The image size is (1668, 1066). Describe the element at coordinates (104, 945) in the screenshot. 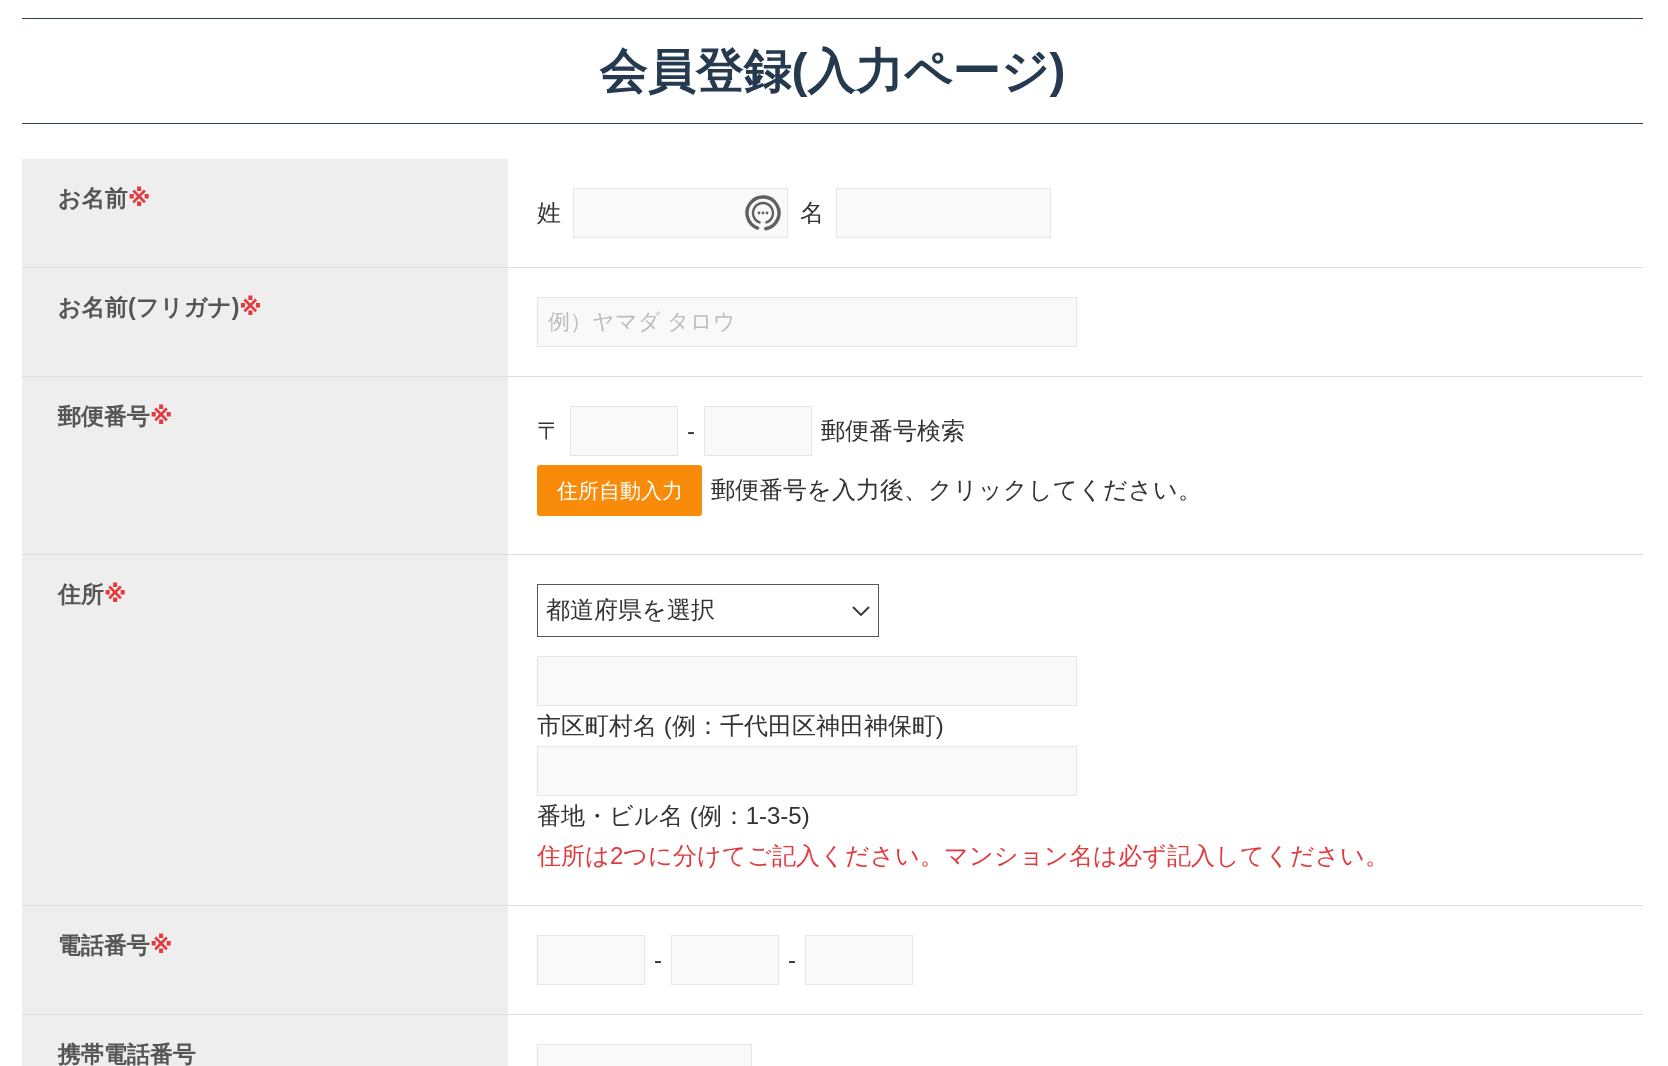

I see `field-label: 電話番号` at that location.